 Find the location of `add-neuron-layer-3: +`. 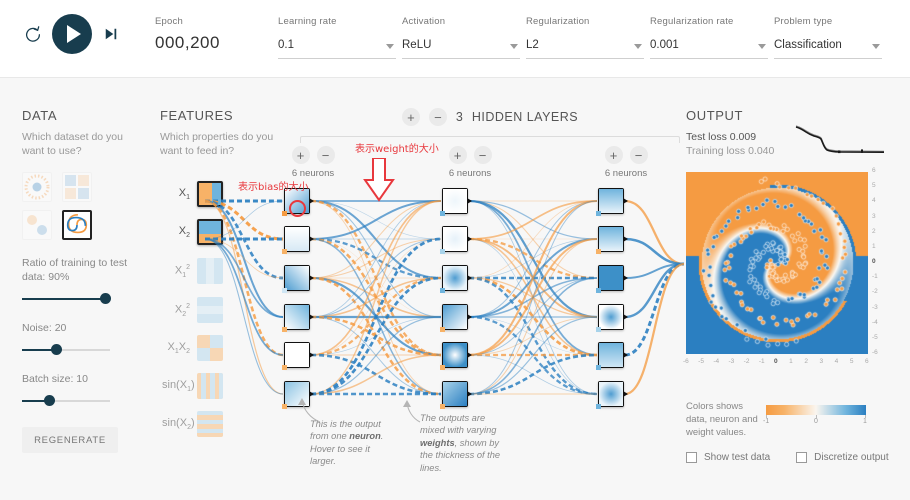

add-neuron-layer-3: + is located at coordinates (613, 155).